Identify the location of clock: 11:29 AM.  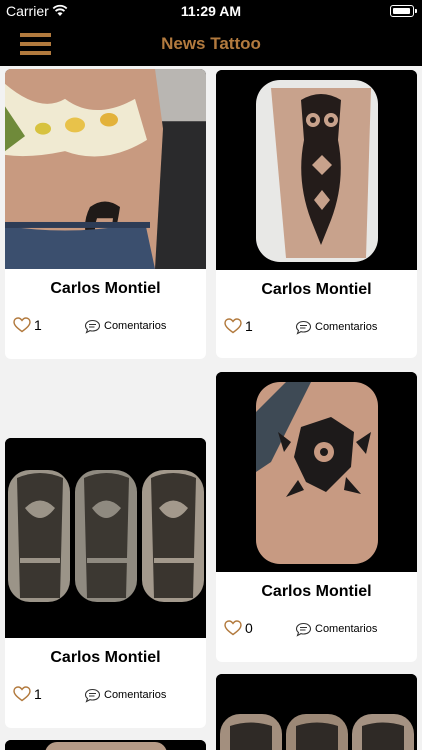
(211, 11).